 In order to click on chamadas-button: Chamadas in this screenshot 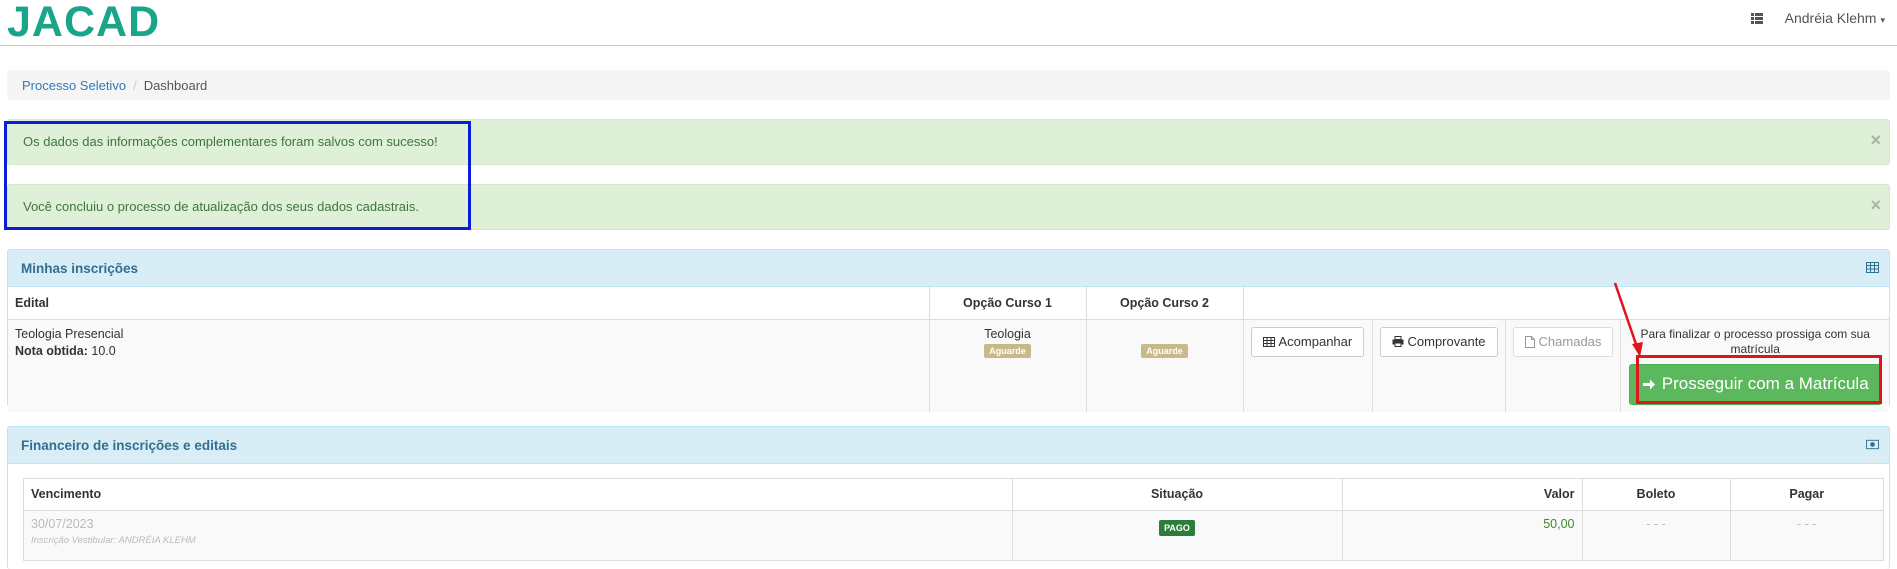, I will do `click(1563, 341)`.